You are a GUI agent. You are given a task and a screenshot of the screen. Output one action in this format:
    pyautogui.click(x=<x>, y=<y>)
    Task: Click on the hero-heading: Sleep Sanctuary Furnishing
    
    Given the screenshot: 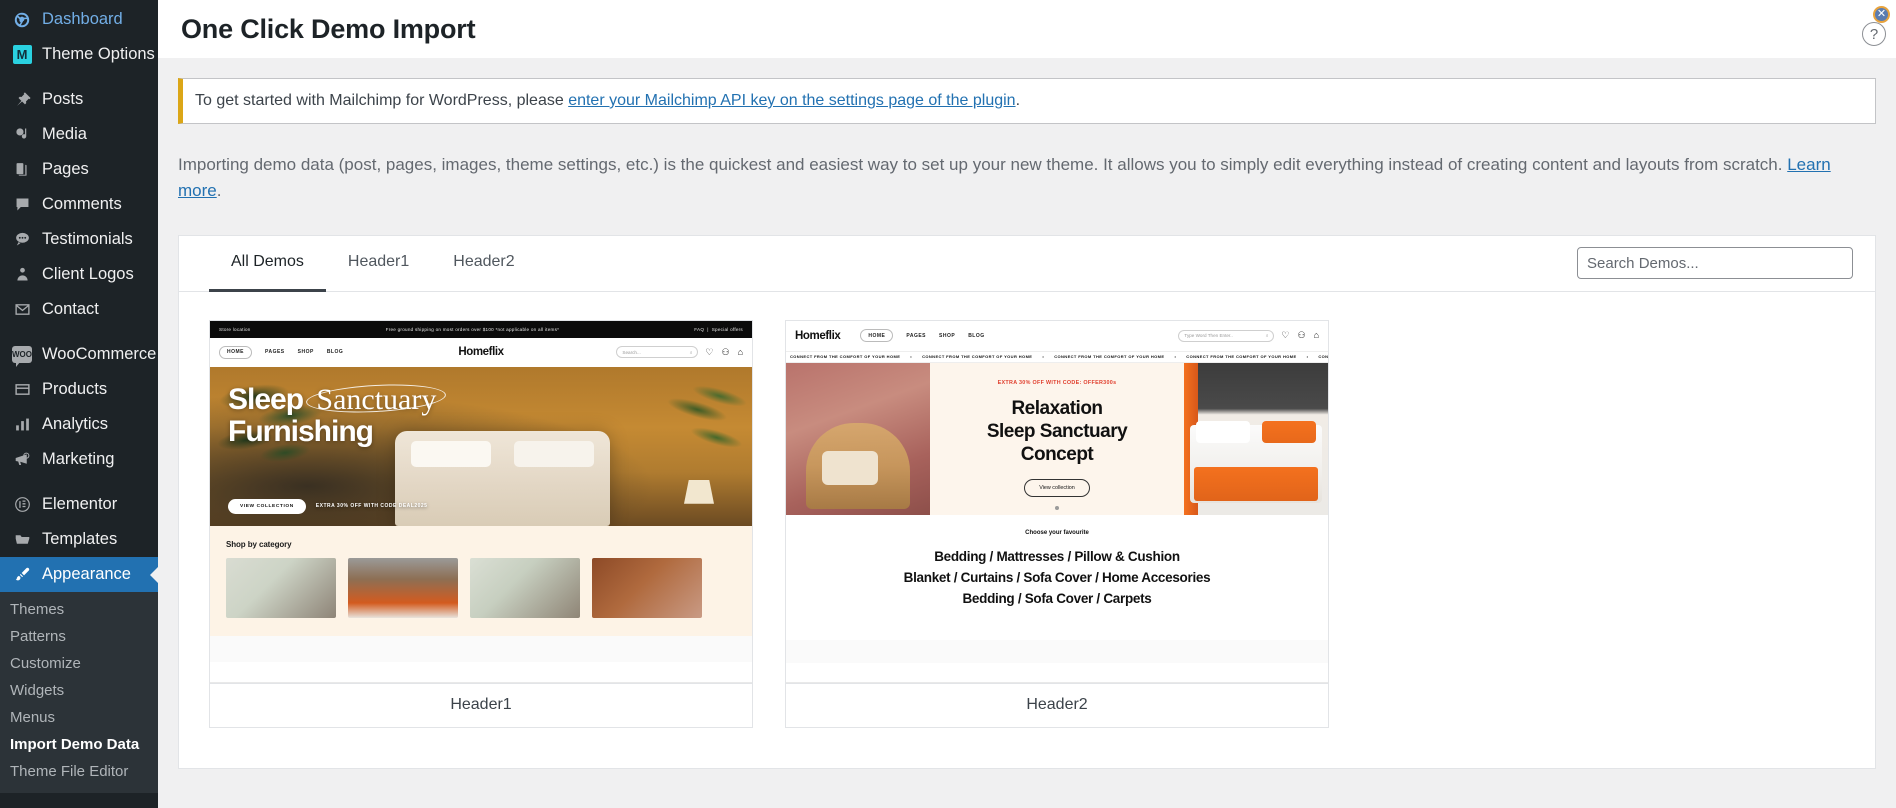 What is the action you would take?
    pyautogui.click(x=335, y=415)
    